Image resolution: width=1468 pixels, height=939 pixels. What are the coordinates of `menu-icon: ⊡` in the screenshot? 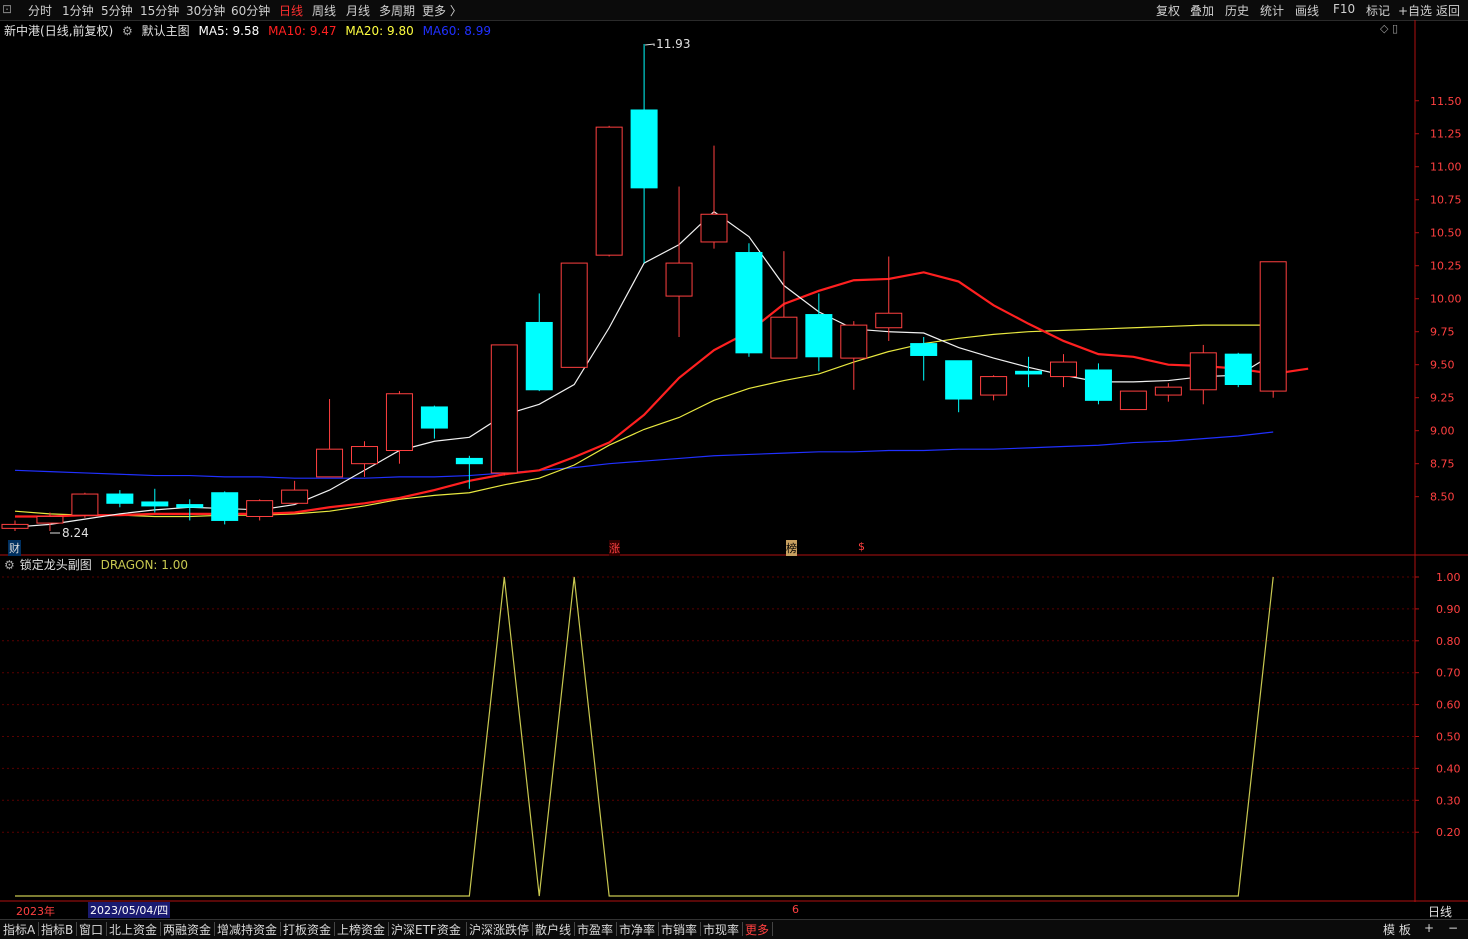 It's located at (7, 9).